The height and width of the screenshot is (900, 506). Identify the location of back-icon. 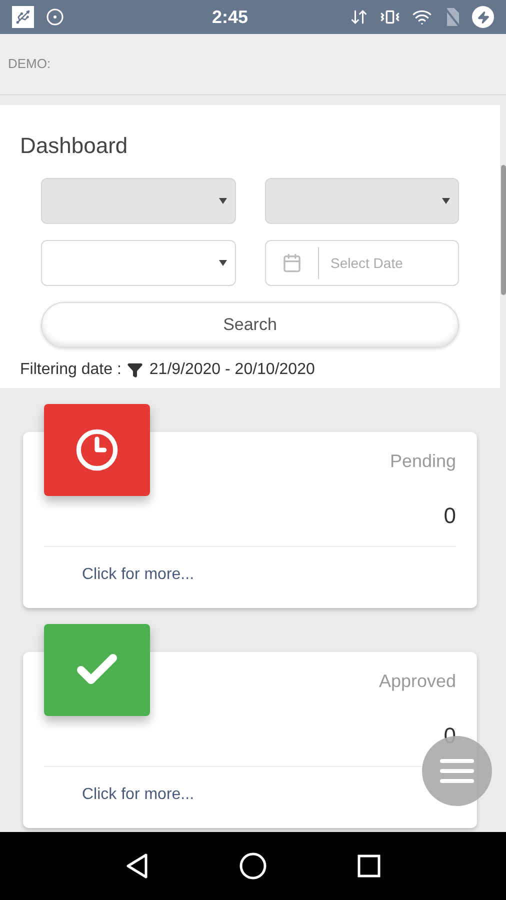
(137, 866).